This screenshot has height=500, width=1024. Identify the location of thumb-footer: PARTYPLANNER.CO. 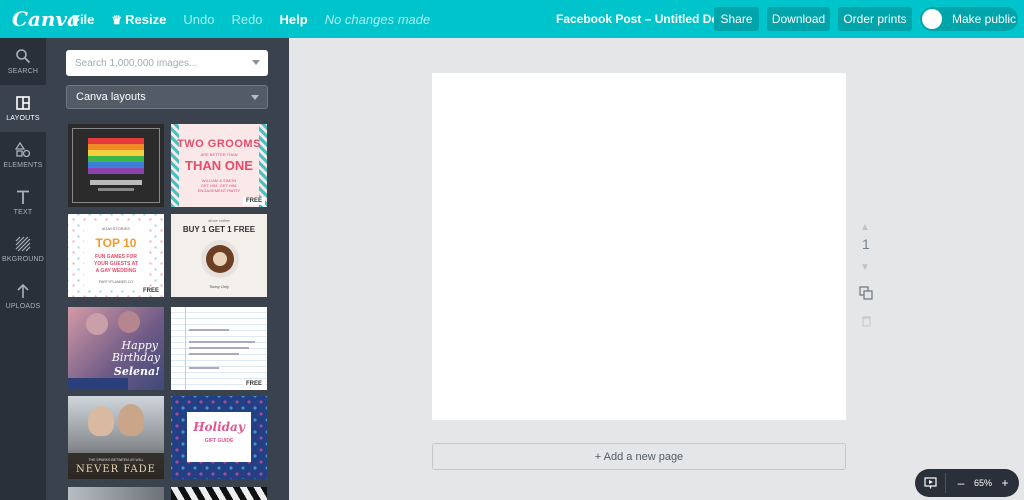
(116, 282).